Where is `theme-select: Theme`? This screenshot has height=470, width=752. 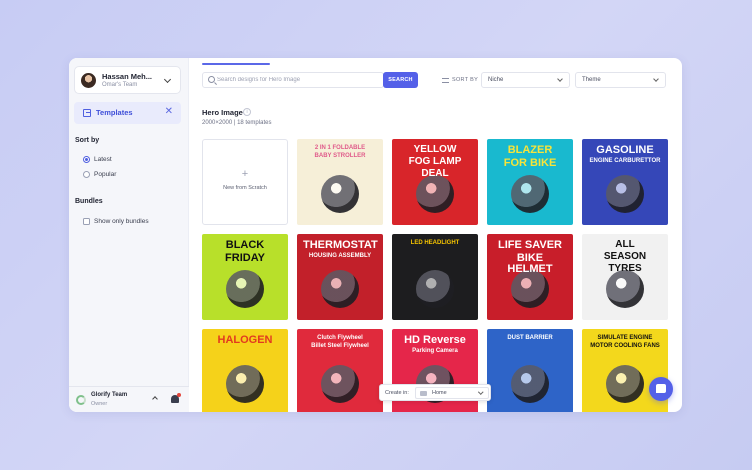
theme-select: Theme is located at coordinates (620, 80).